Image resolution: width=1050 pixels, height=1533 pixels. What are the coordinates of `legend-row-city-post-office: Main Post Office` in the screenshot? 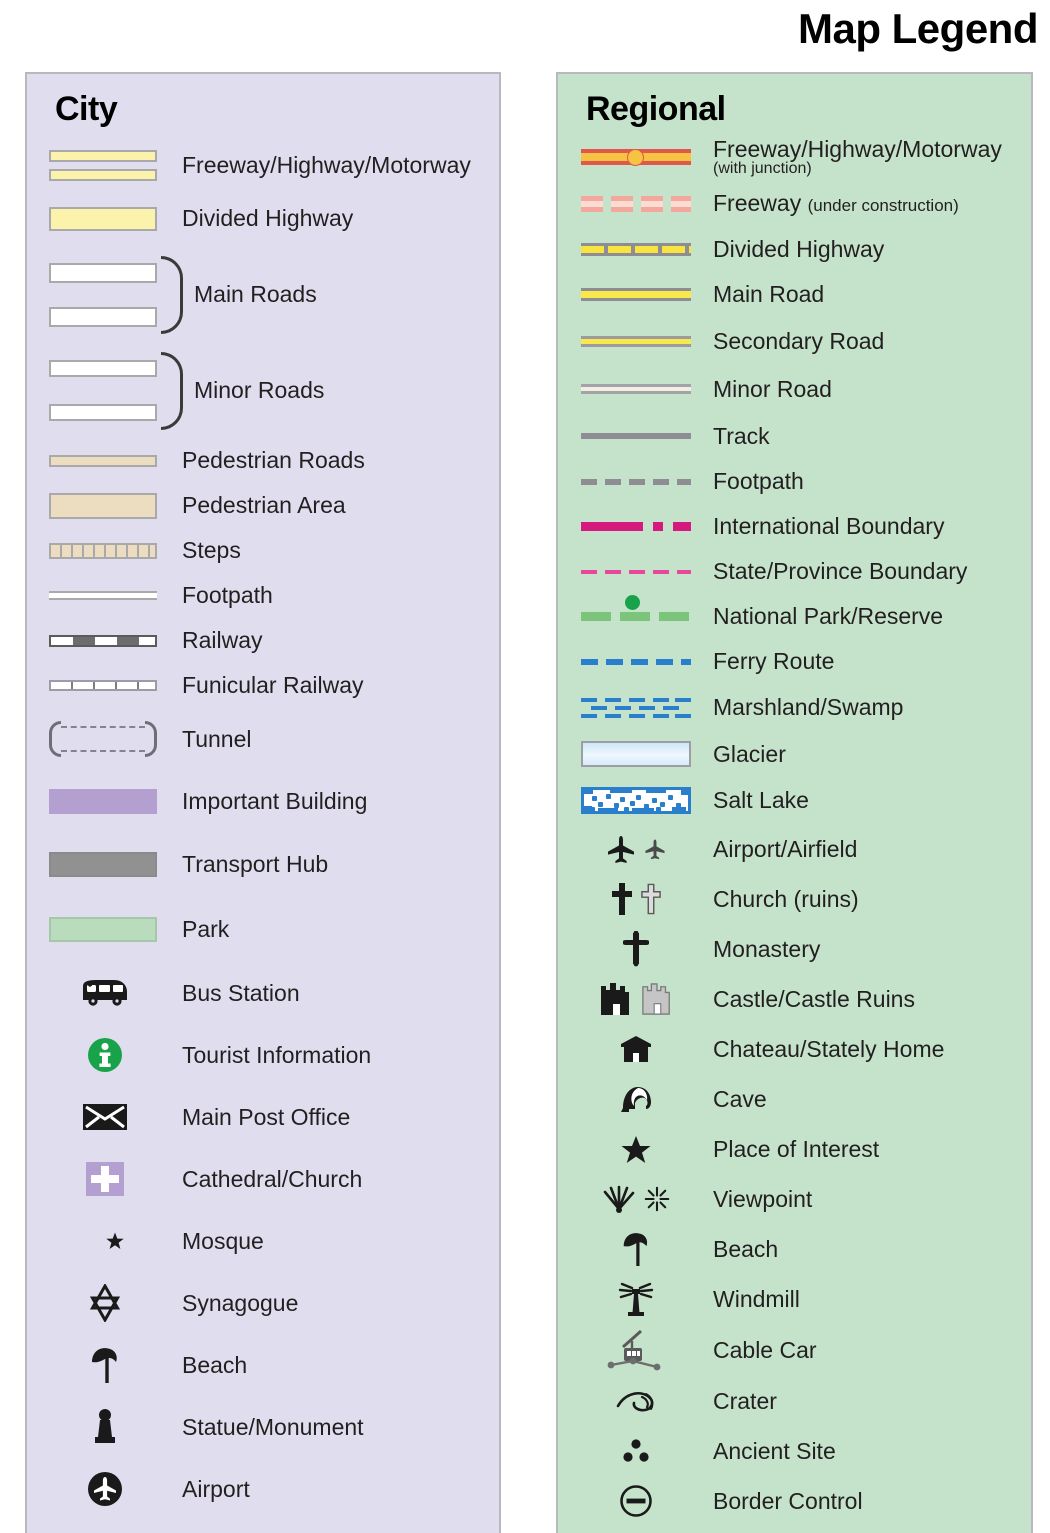 It's located at (263, 1117).